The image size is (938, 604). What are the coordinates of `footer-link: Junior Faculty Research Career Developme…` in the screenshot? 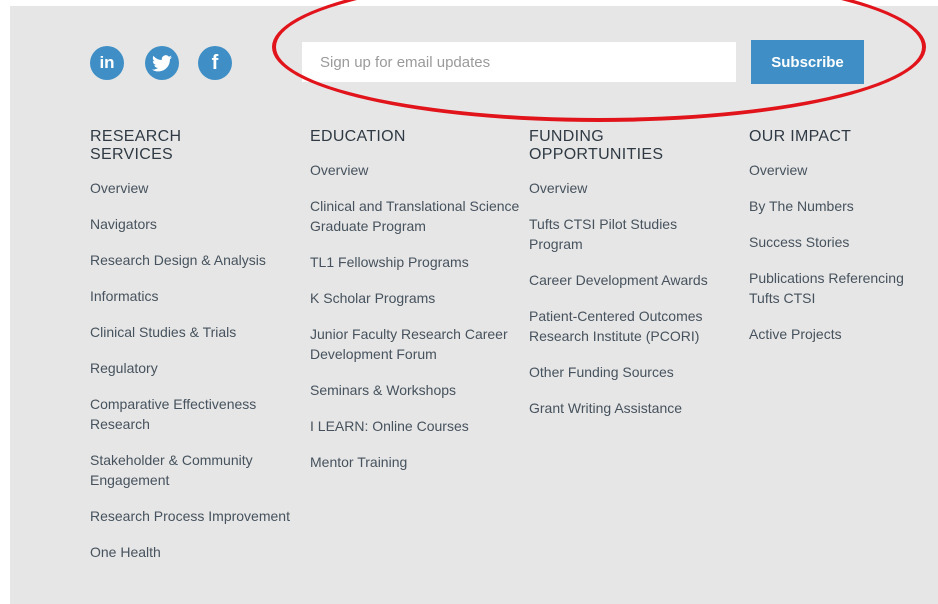 It's located at (415, 344).